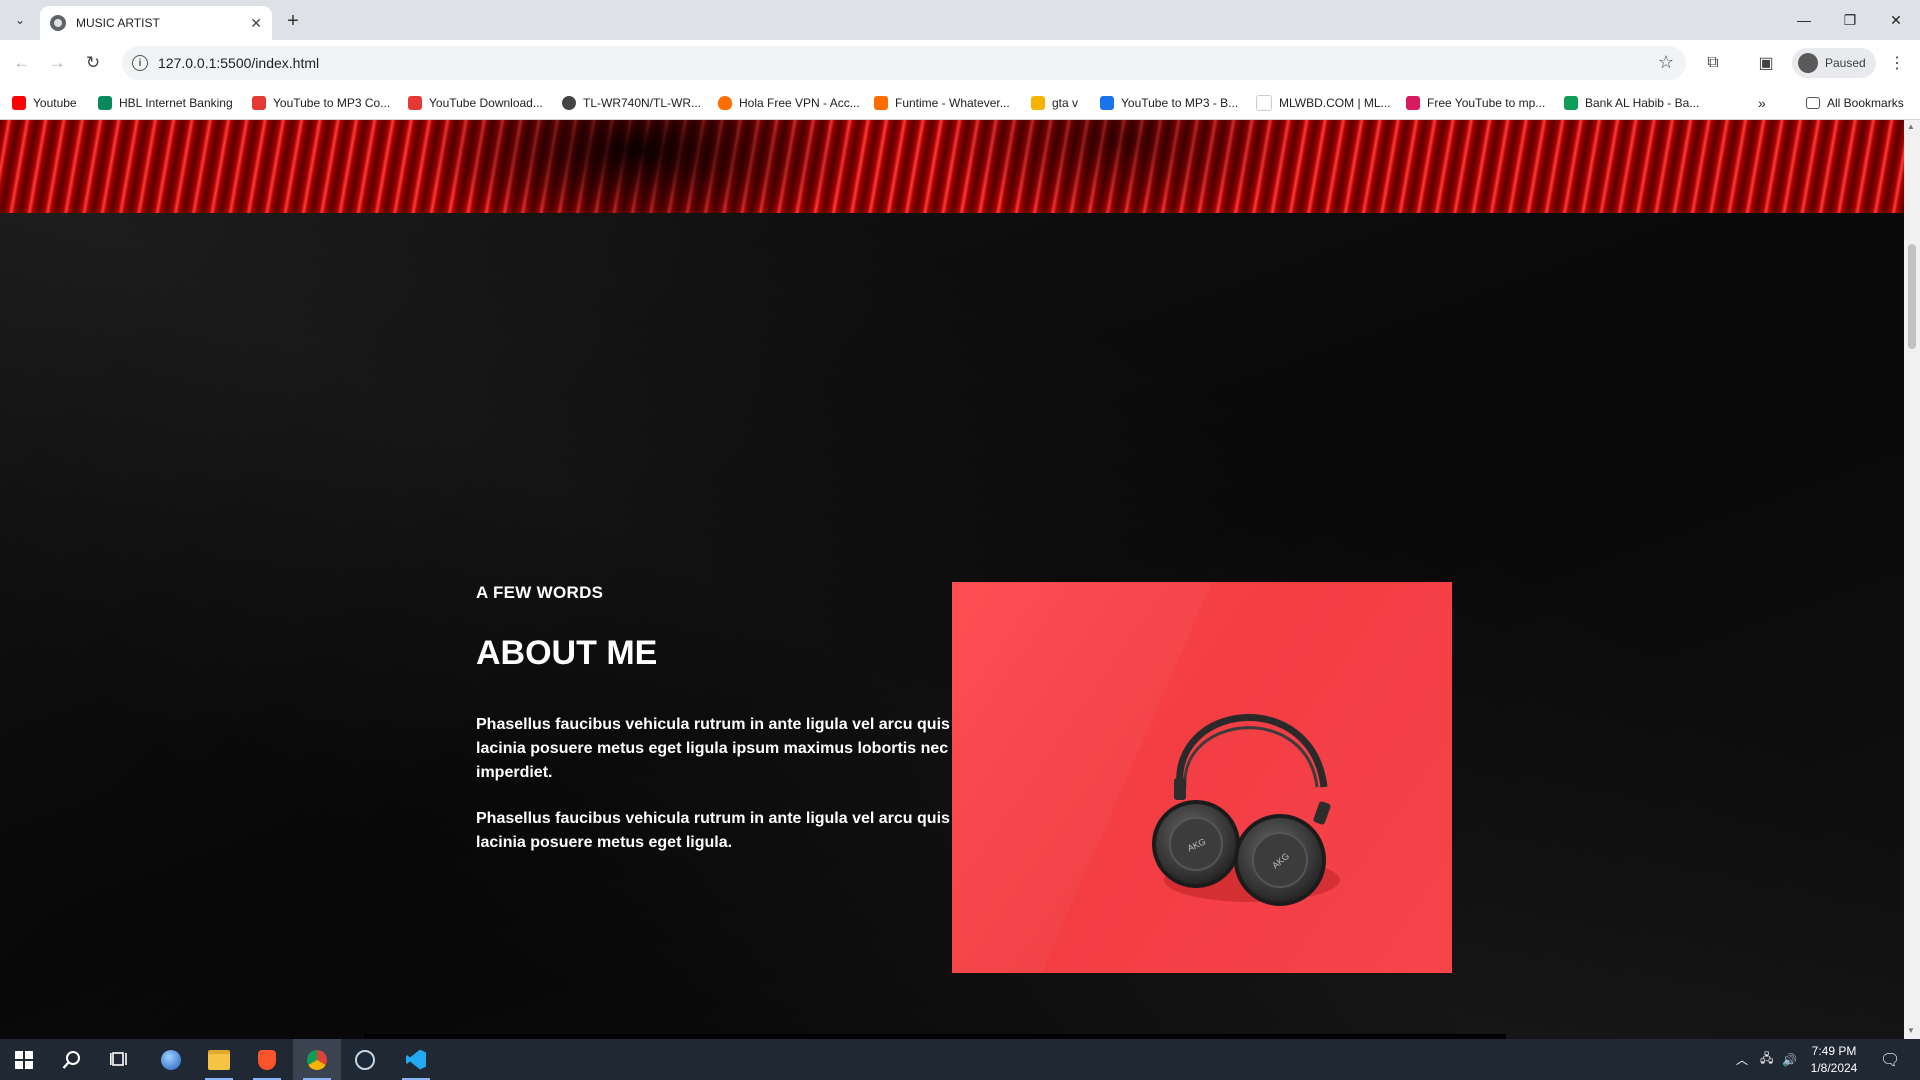 This screenshot has width=1920, height=1080. Describe the element at coordinates (904, 63) in the screenshot. I see `address-bar: i 127.0.0.1:5500/index.html ☆` at that location.